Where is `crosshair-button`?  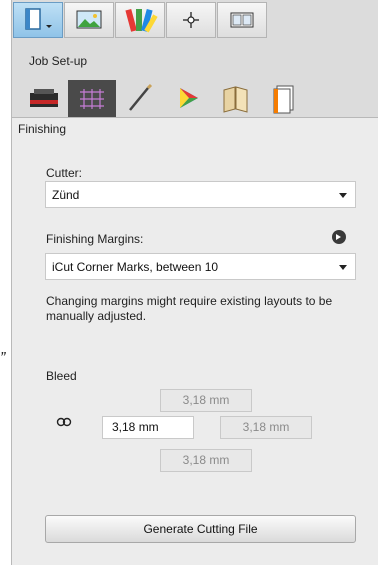 crosshair-button is located at coordinates (191, 20).